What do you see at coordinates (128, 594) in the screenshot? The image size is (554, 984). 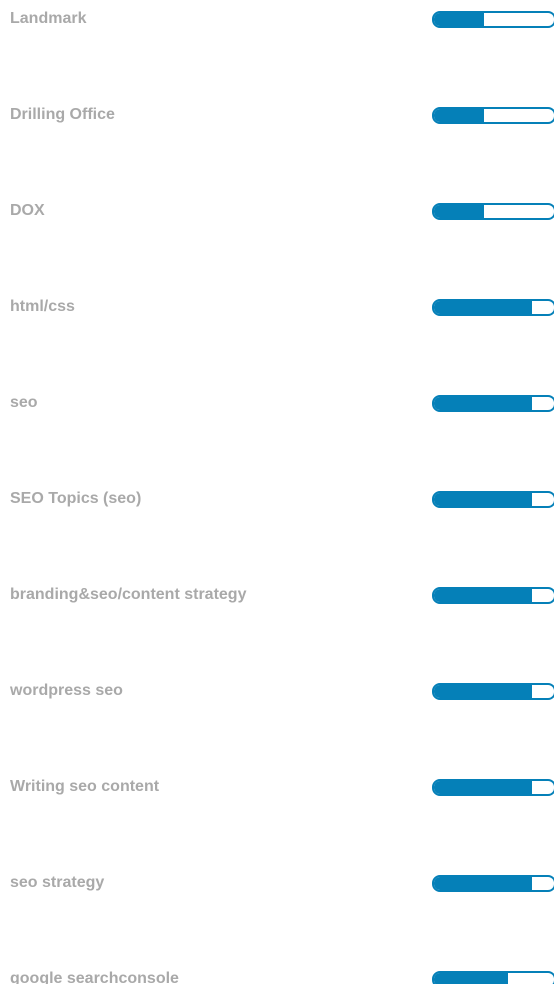 I see `skill-label: branding&seo/content strategy` at bounding box center [128, 594].